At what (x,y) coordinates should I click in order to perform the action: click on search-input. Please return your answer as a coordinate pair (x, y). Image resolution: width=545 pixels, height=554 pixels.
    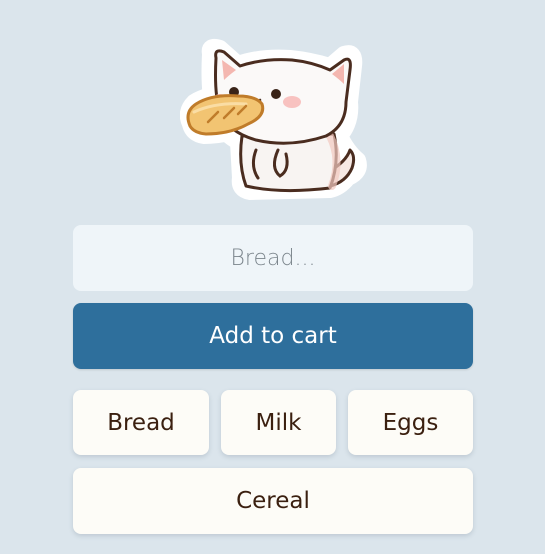
    Looking at the image, I should click on (273, 258).